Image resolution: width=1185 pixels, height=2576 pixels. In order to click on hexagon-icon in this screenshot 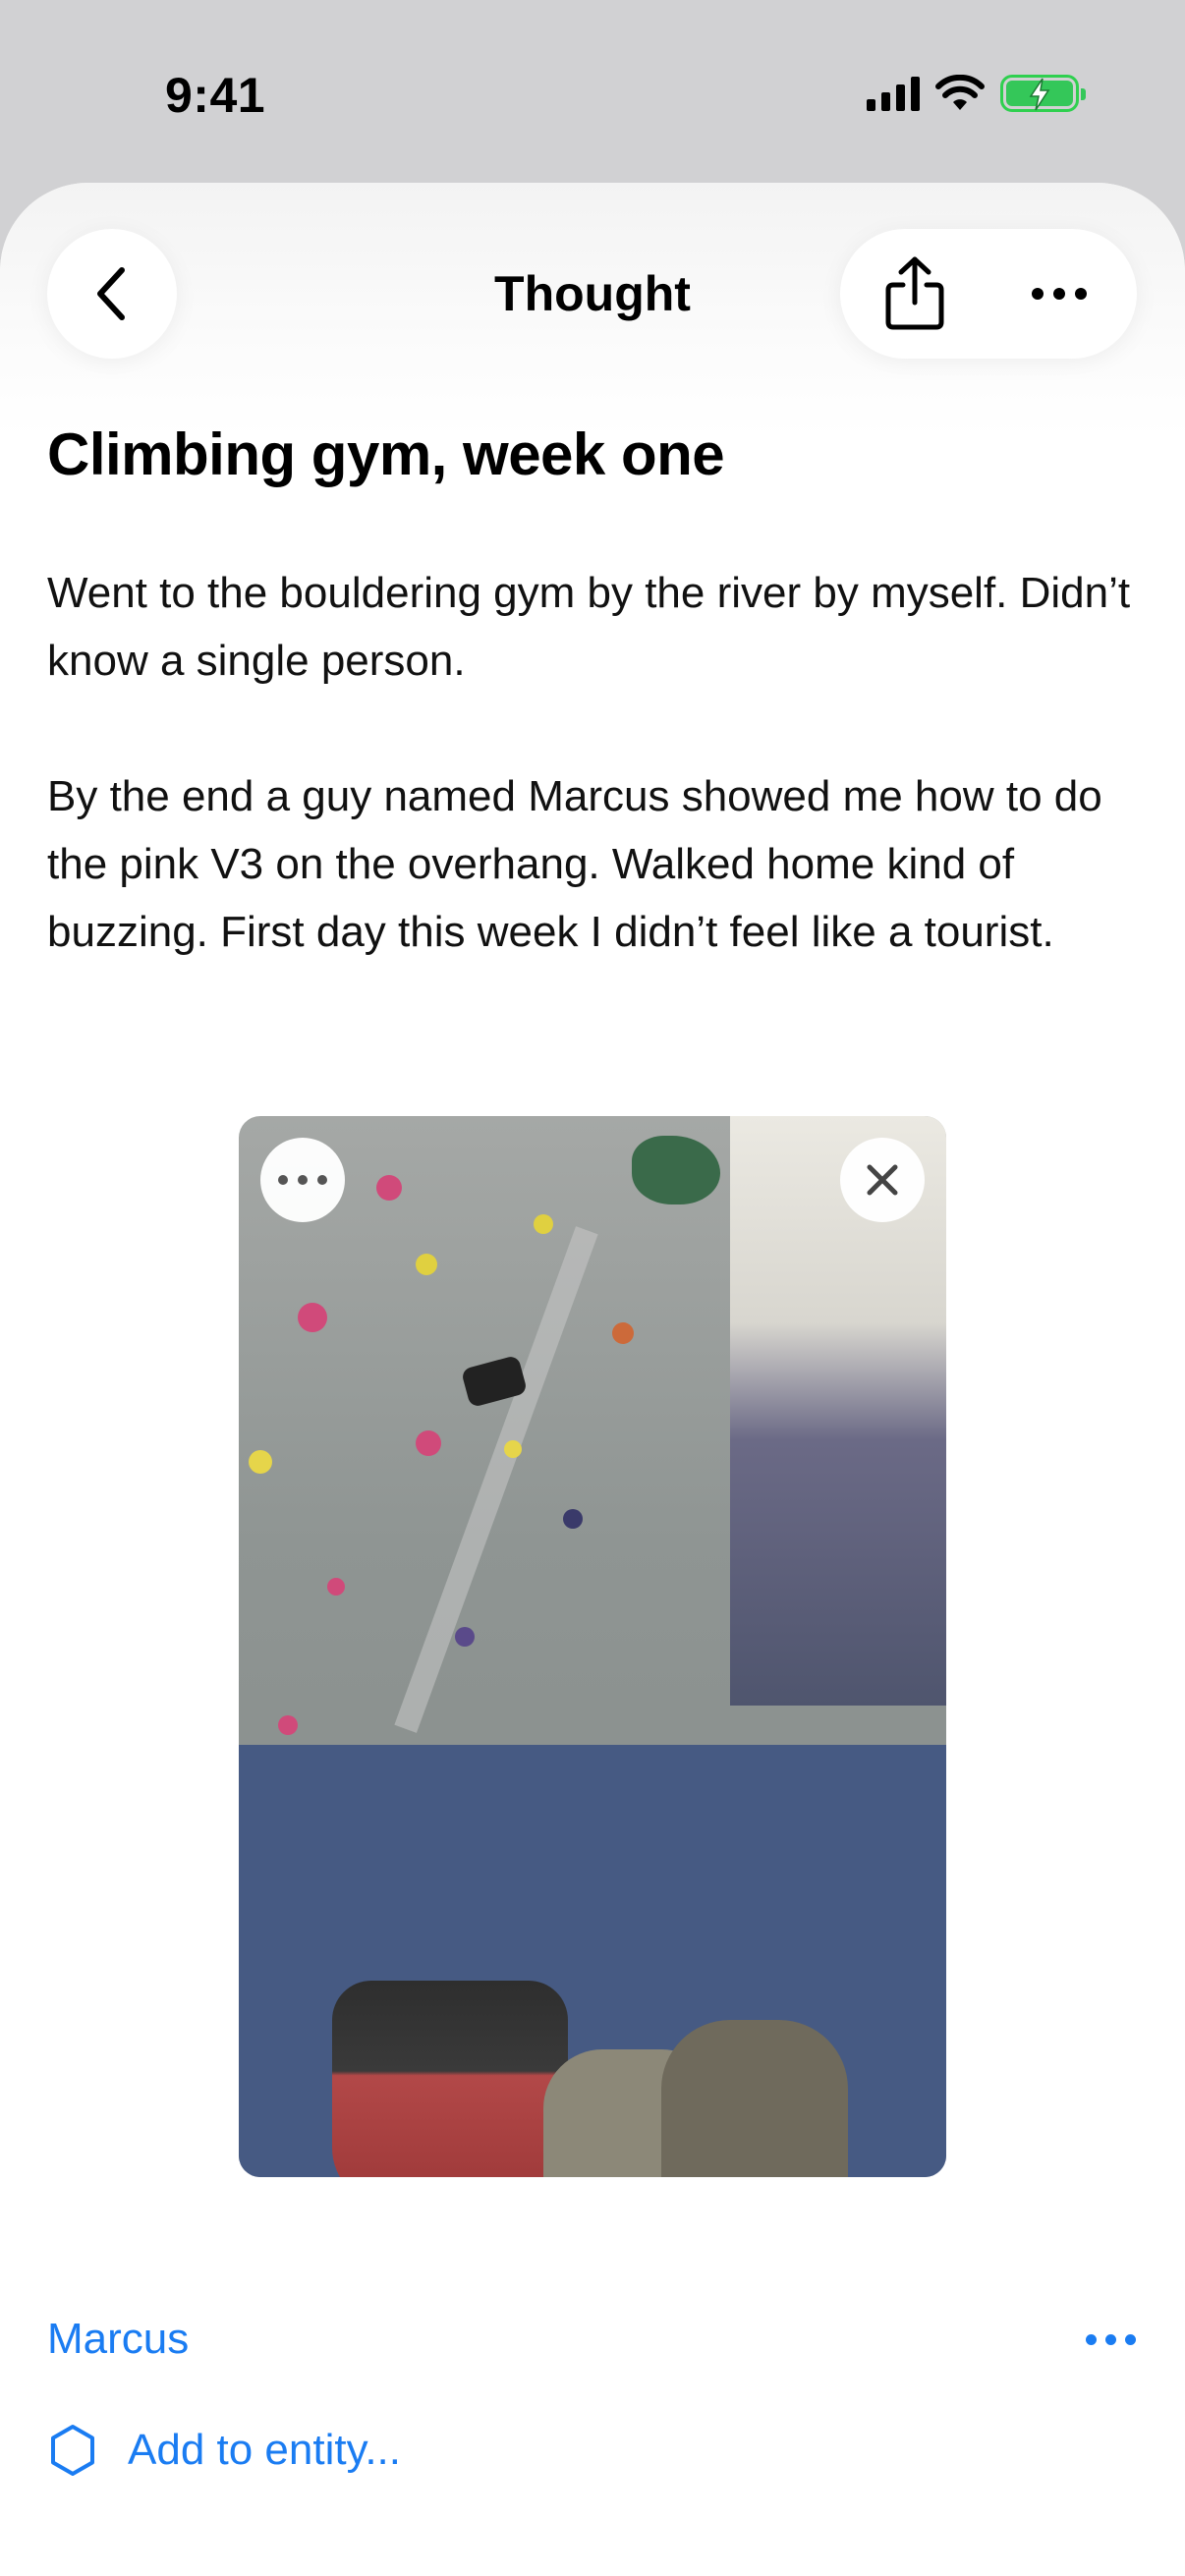, I will do `click(73, 2450)`.